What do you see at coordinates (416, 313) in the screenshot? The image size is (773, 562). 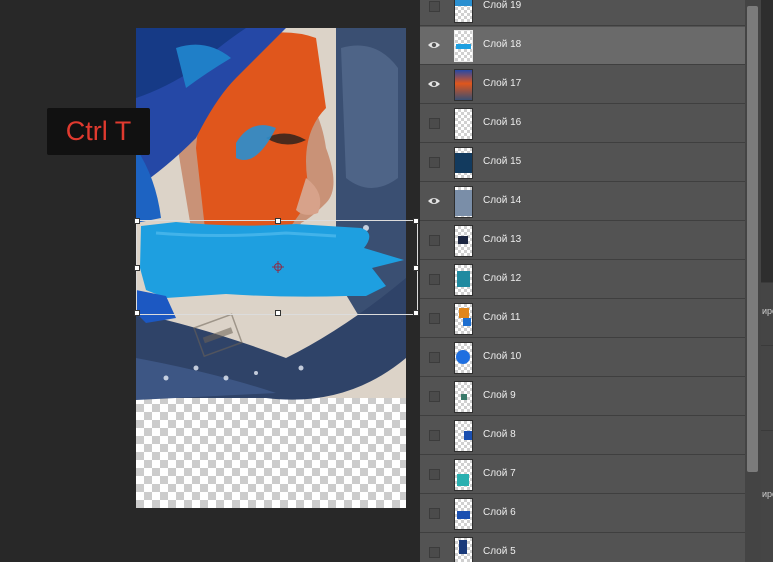 I see `transform-handle-bottom-right` at bounding box center [416, 313].